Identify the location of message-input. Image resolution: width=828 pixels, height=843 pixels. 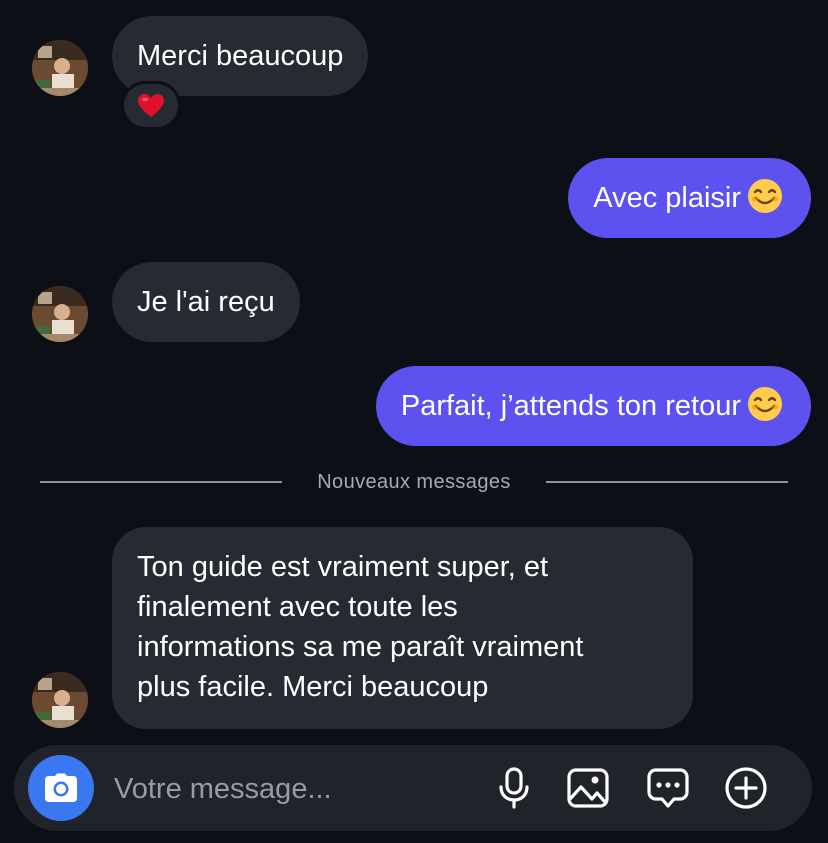
(284, 789).